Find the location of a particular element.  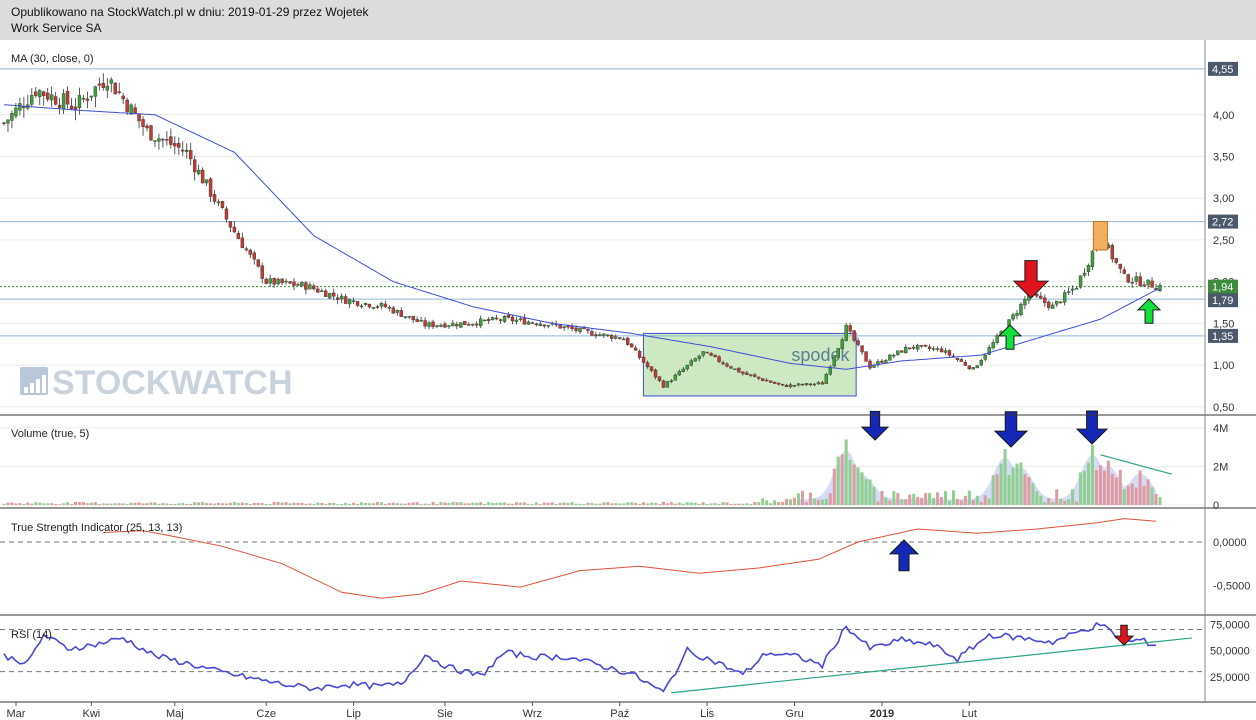

watermark-bar-icon is located at coordinates (44, 384).